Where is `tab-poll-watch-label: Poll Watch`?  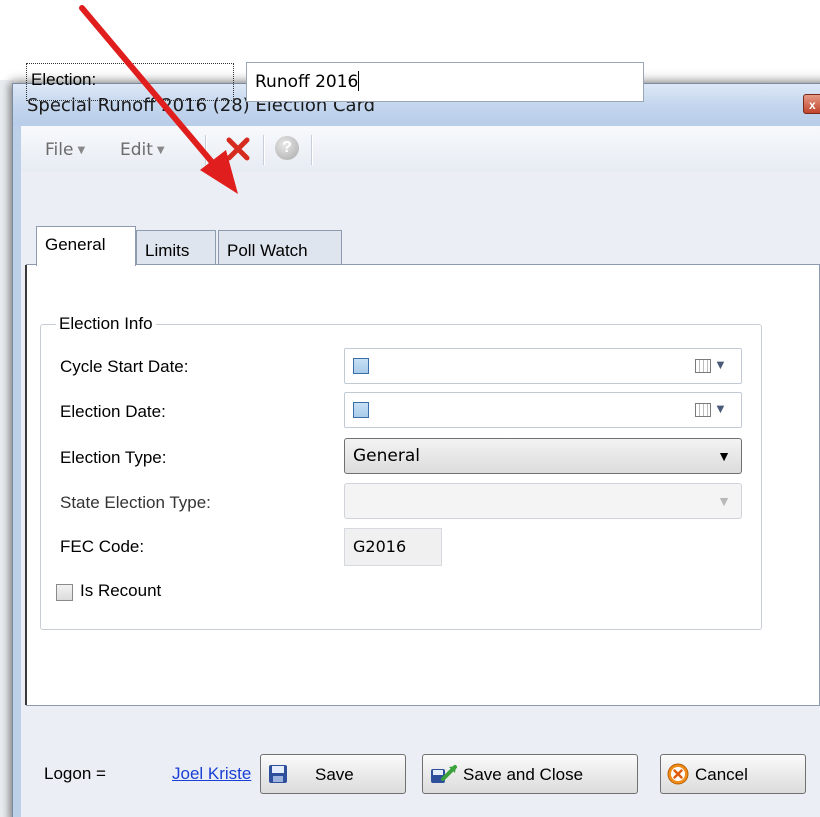
tab-poll-watch-label: Poll Watch is located at coordinates (267, 250).